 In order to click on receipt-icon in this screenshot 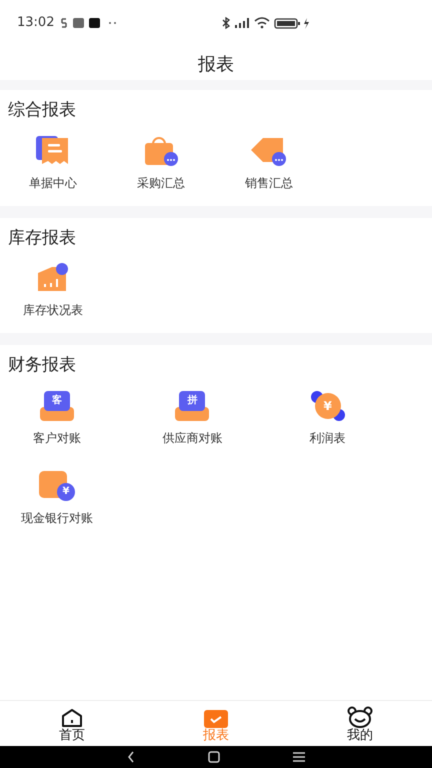, I will do `click(53, 151)`.